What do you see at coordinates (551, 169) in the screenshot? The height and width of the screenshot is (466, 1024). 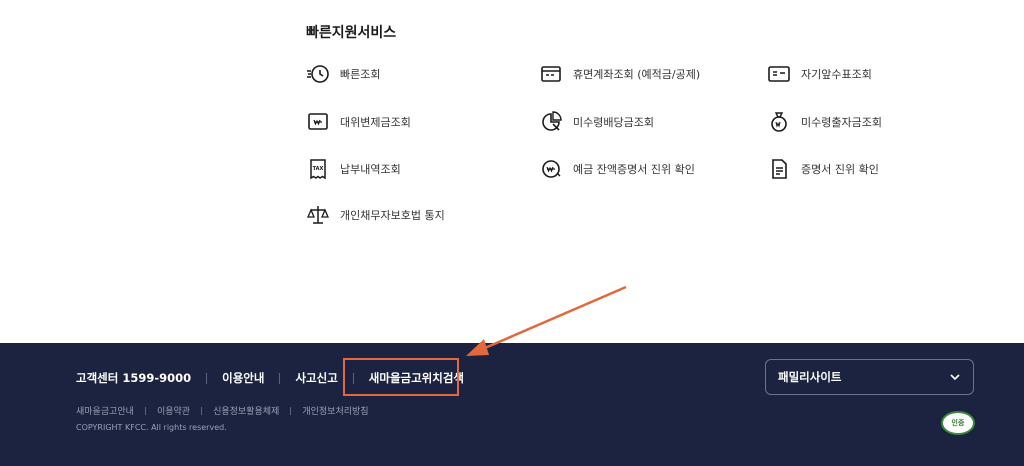 I see `won-coin-icon` at bounding box center [551, 169].